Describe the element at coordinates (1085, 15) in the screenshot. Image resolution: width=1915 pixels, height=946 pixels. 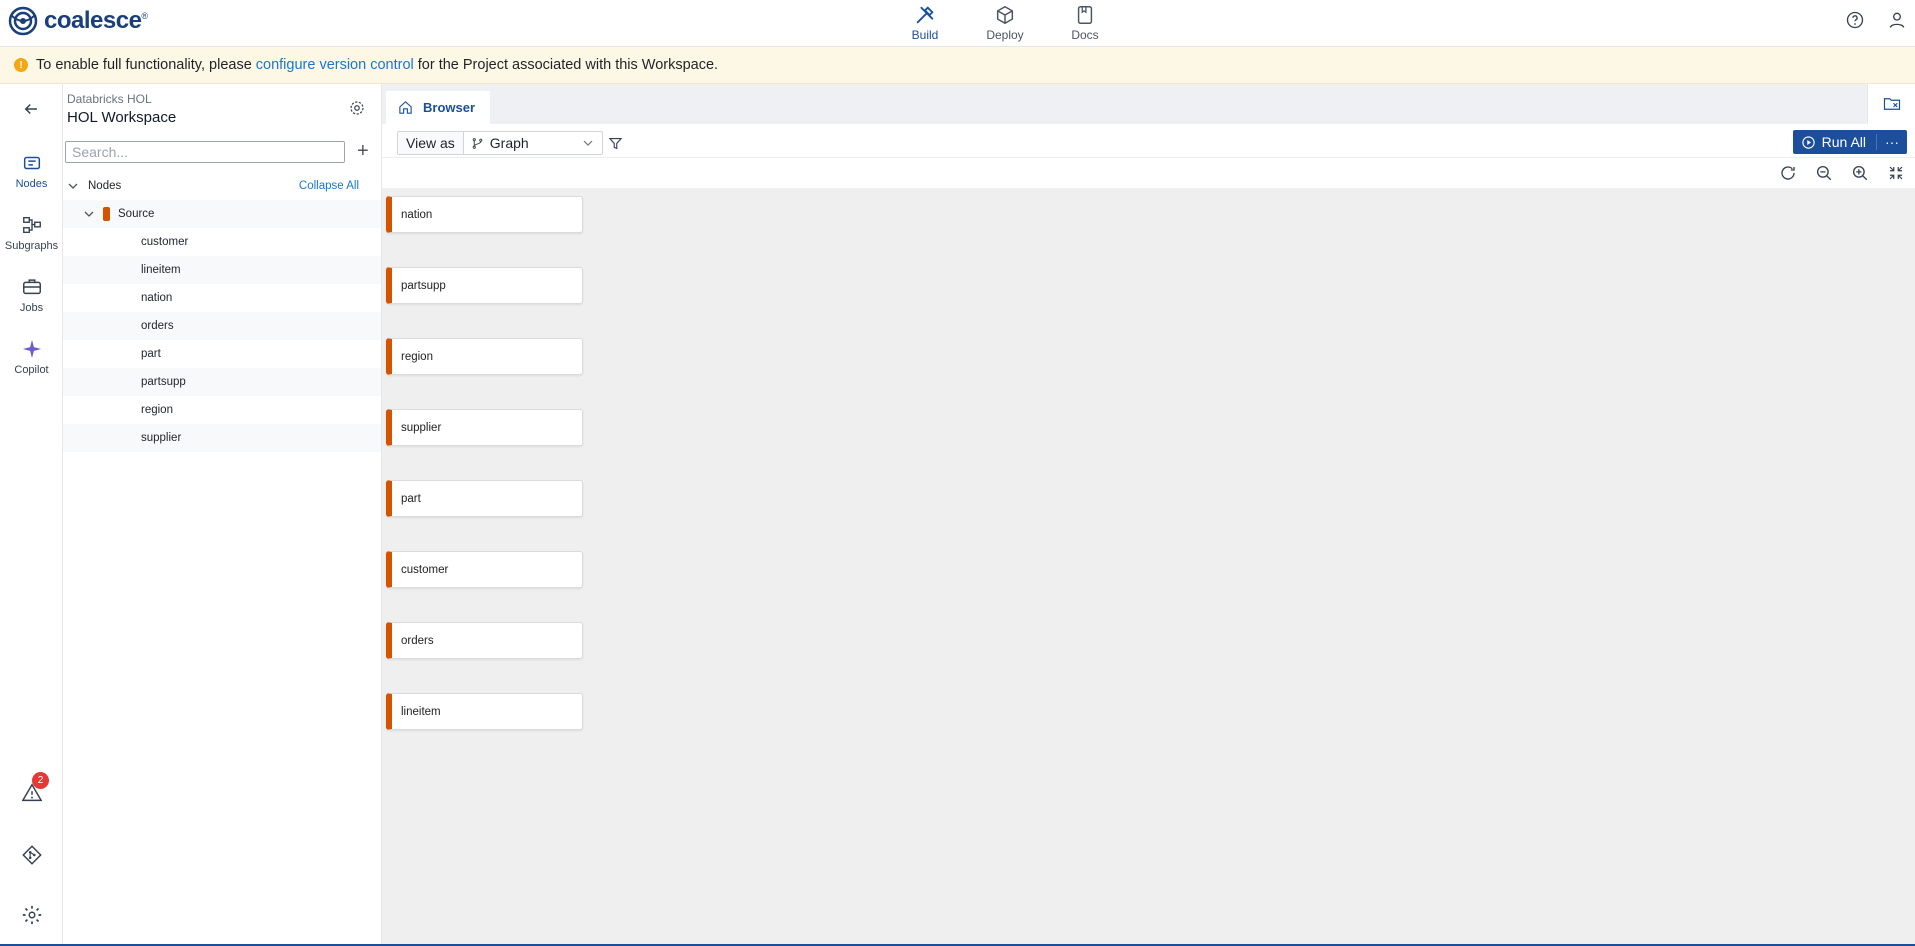
I see `docs-icon` at that location.